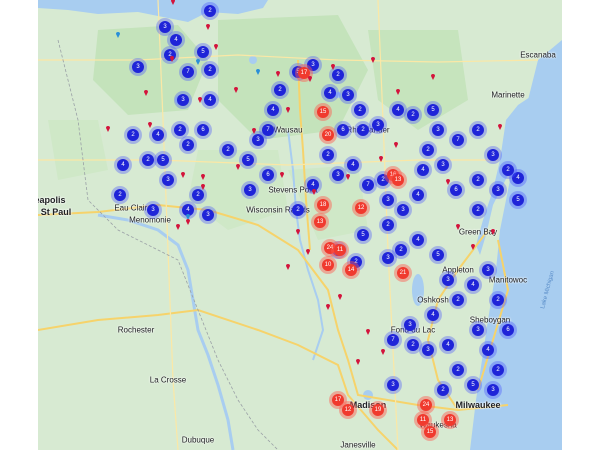  I want to click on marker-cluster: 20, so click(328, 135).